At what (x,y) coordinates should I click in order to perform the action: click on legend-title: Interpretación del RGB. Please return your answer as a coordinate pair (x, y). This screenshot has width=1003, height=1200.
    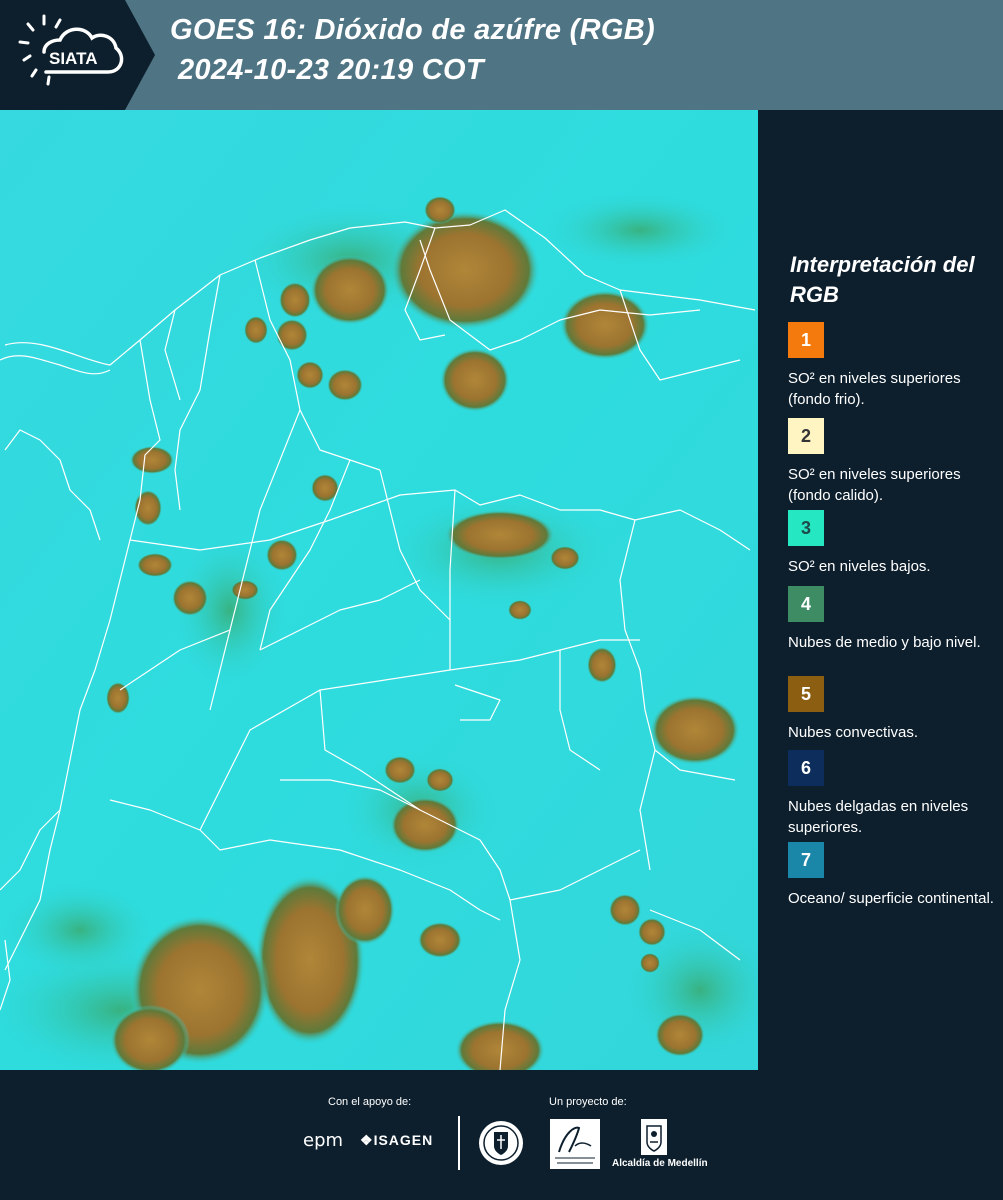
    Looking at the image, I should click on (882, 279).